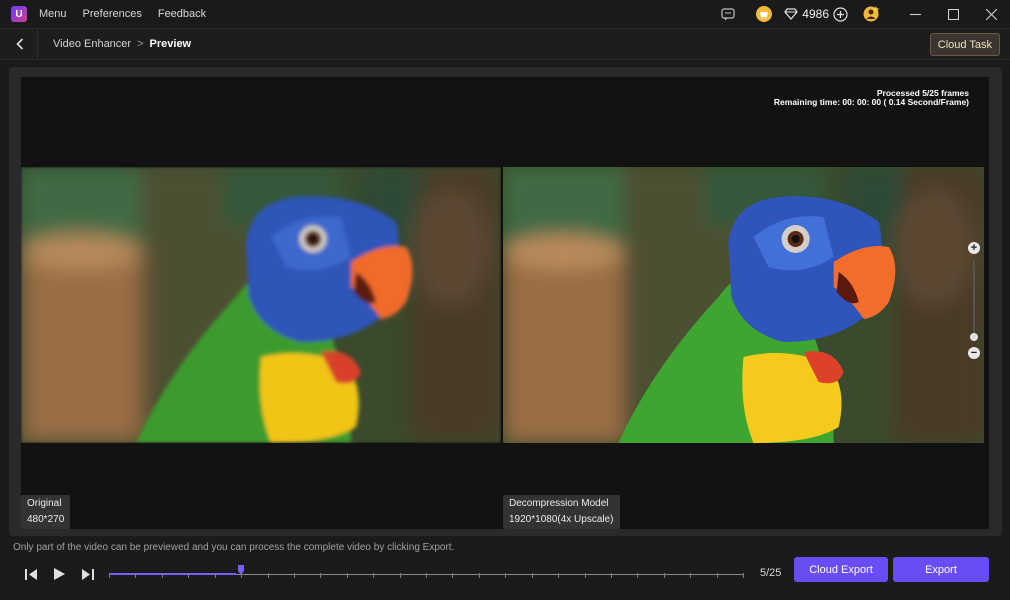 The width and height of the screenshot is (1010, 600). Describe the element at coordinates (505, 44) in the screenshot. I see `nav-bar: Video Enhancer > Preview Cloud Task` at that location.